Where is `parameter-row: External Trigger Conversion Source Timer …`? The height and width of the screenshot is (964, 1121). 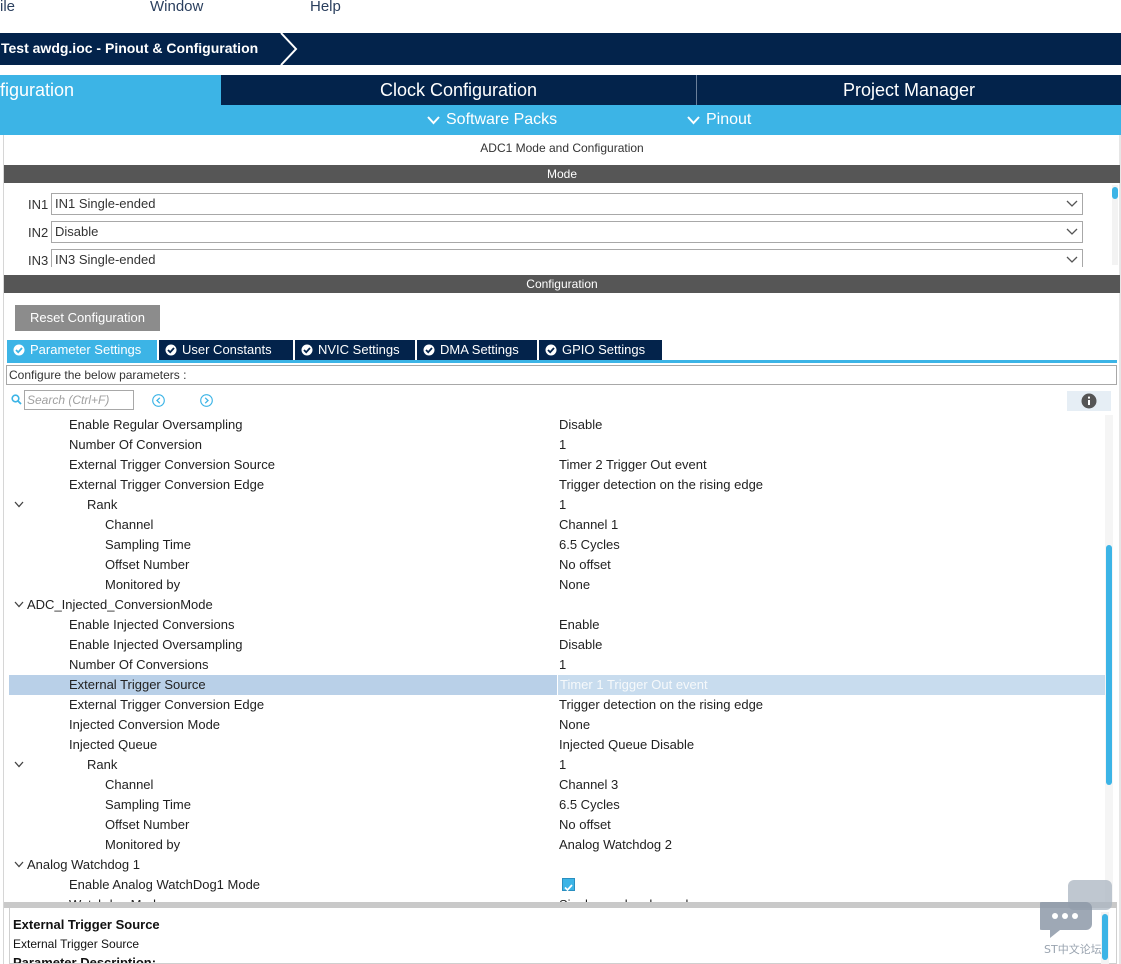
parameter-row: External Trigger Conversion Source Timer … is located at coordinates (557, 465).